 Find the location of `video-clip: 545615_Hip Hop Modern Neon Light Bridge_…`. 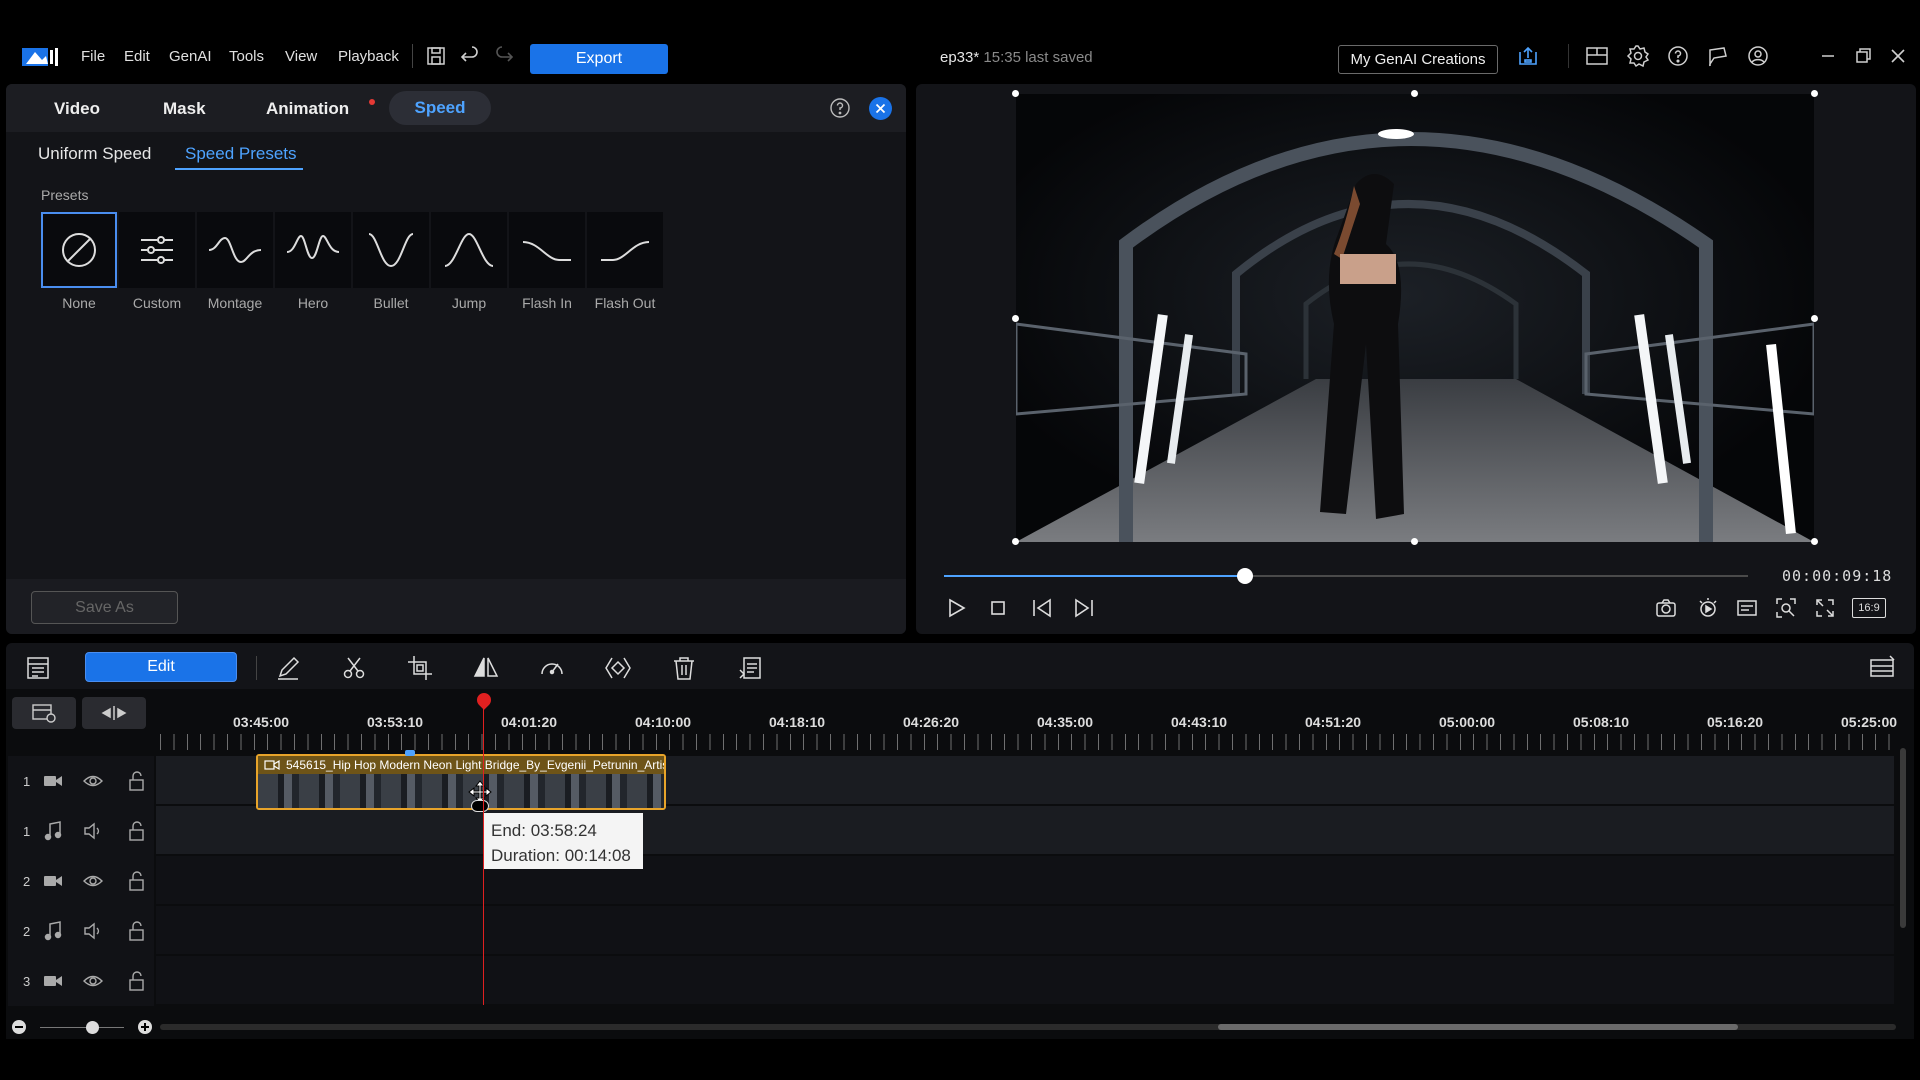

video-clip: 545615_Hip Hop Modern Neon Light Bridge_… is located at coordinates (461, 782).